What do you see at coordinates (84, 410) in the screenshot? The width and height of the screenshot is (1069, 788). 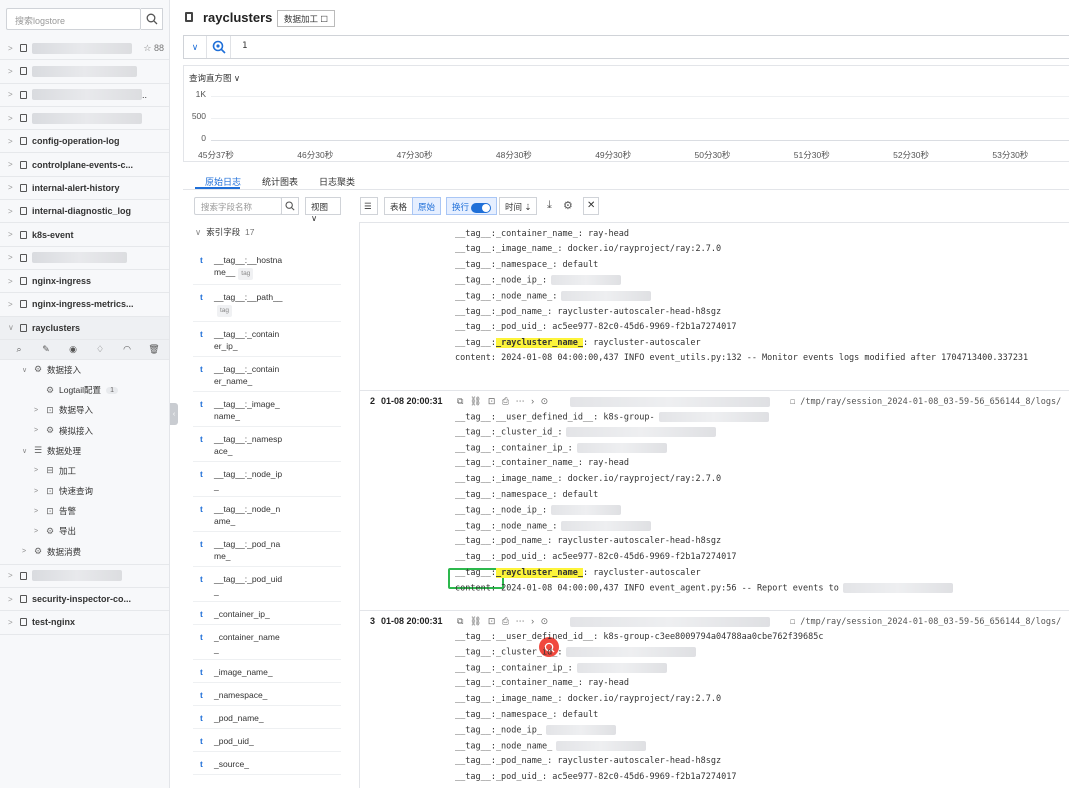 I see `tree-item: > ⊡ 数据导入` at bounding box center [84, 410].